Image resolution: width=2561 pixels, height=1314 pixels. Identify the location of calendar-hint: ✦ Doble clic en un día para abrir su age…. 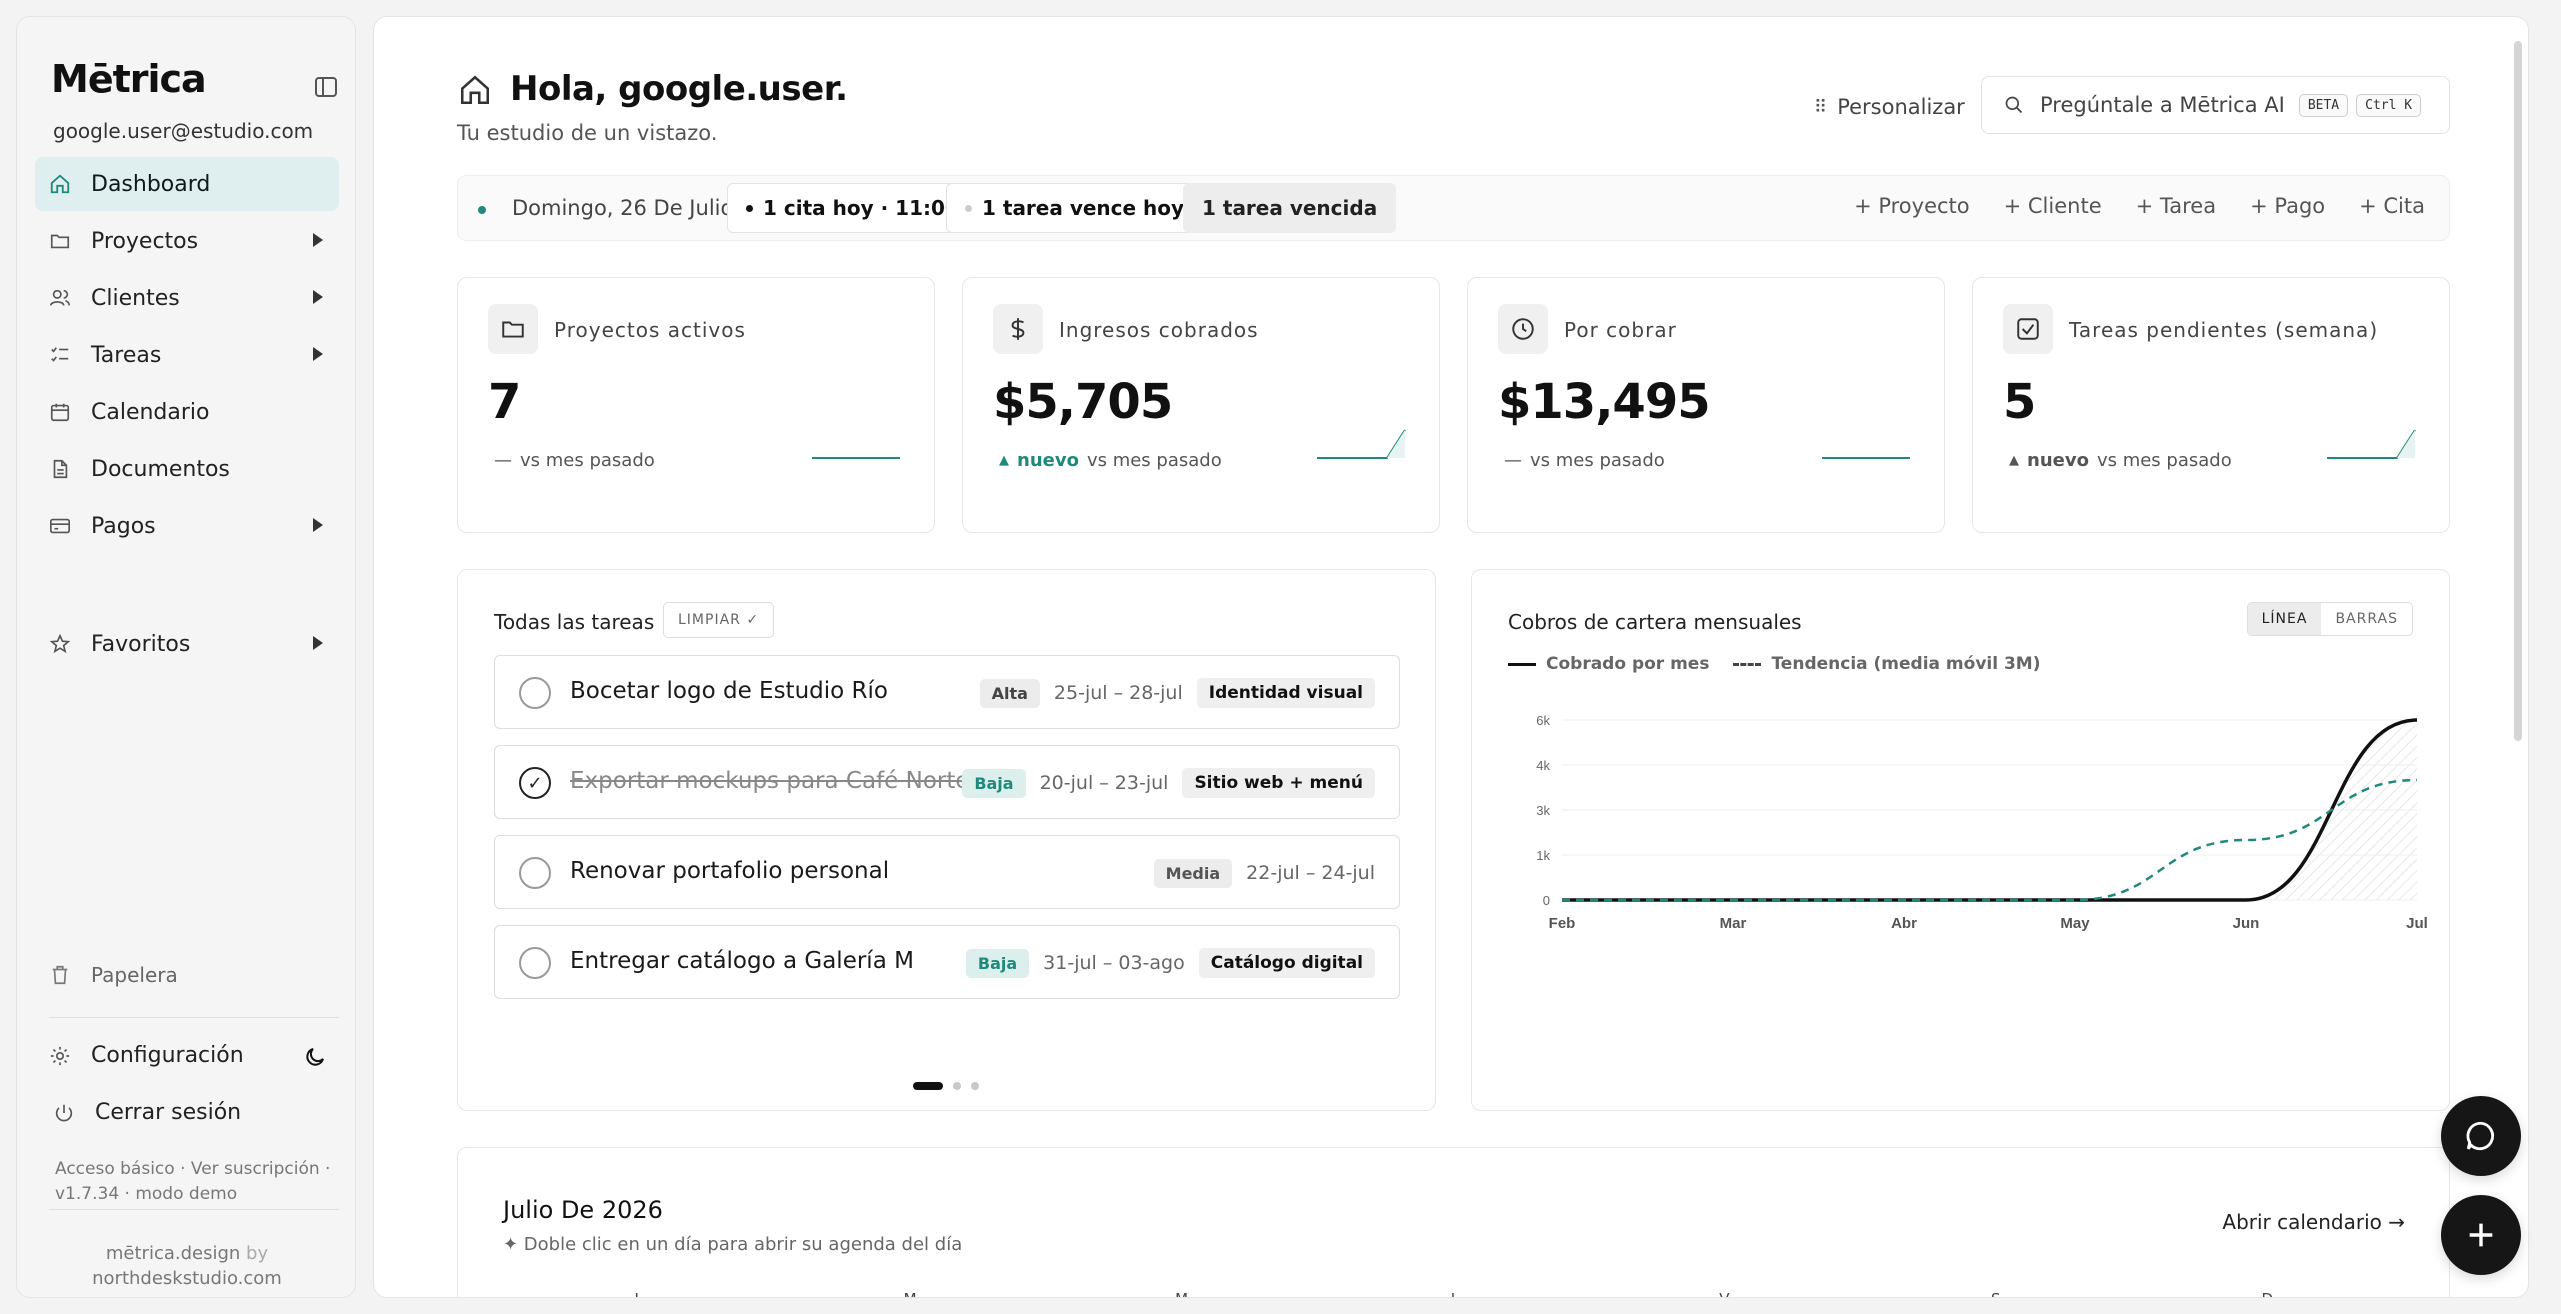
(733, 1244).